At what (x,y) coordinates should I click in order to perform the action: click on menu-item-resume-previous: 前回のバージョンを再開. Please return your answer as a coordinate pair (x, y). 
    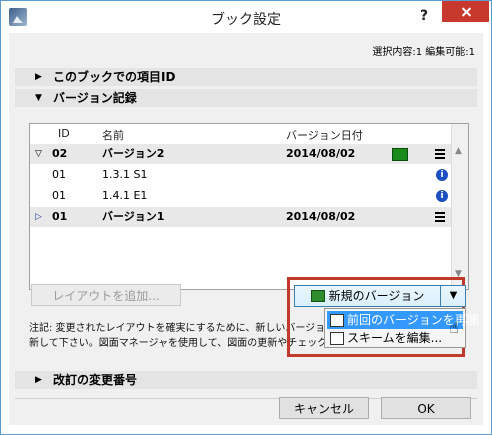
    Looking at the image, I should click on (403, 320).